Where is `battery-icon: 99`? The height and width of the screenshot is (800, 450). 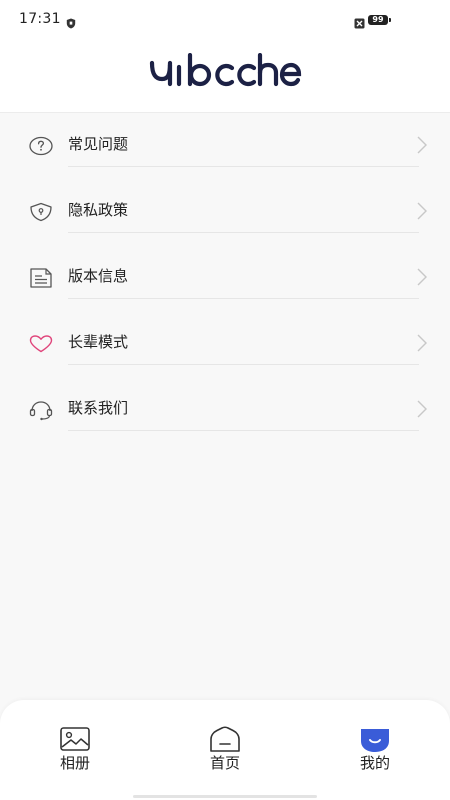 battery-icon: 99 is located at coordinates (379, 20).